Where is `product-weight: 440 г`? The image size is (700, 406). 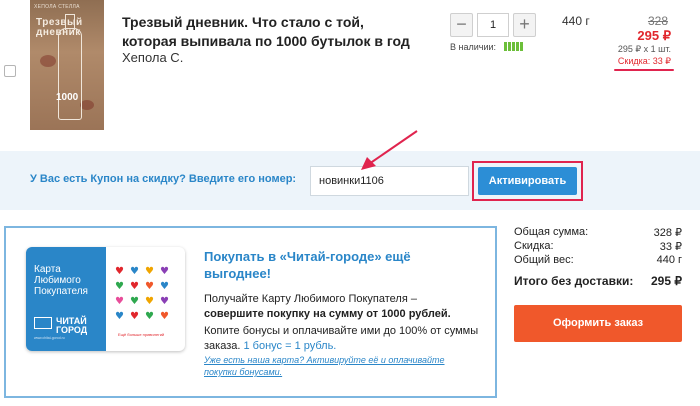
product-weight: 440 г is located at coordinates (576, 21).